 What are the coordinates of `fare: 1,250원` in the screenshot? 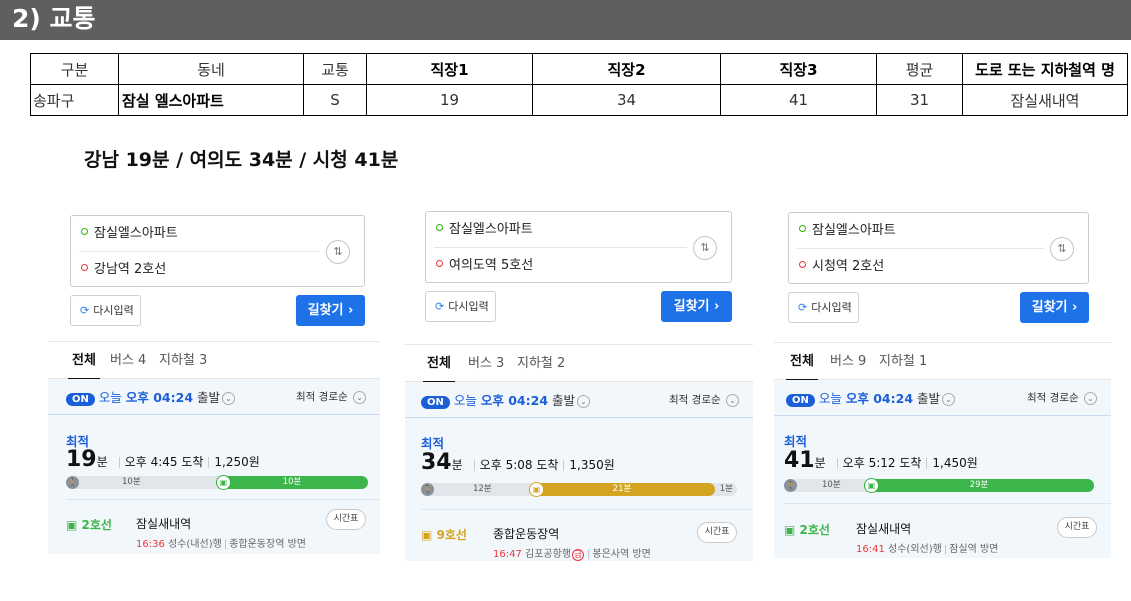 It's located at (237, 462).